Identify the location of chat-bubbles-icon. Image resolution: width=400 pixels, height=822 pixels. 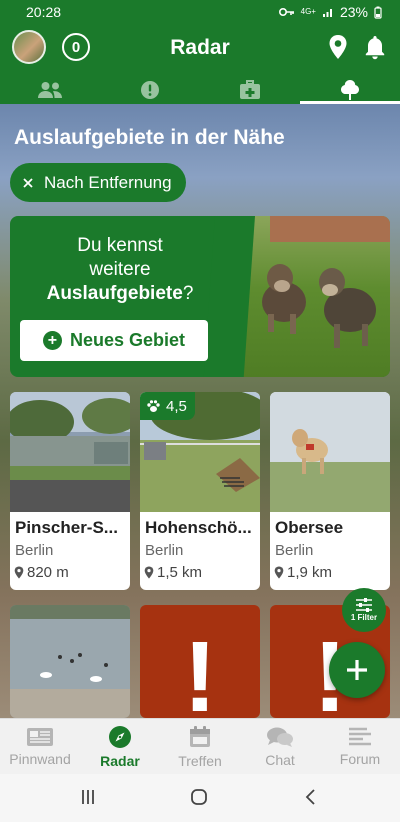
(280, 737).